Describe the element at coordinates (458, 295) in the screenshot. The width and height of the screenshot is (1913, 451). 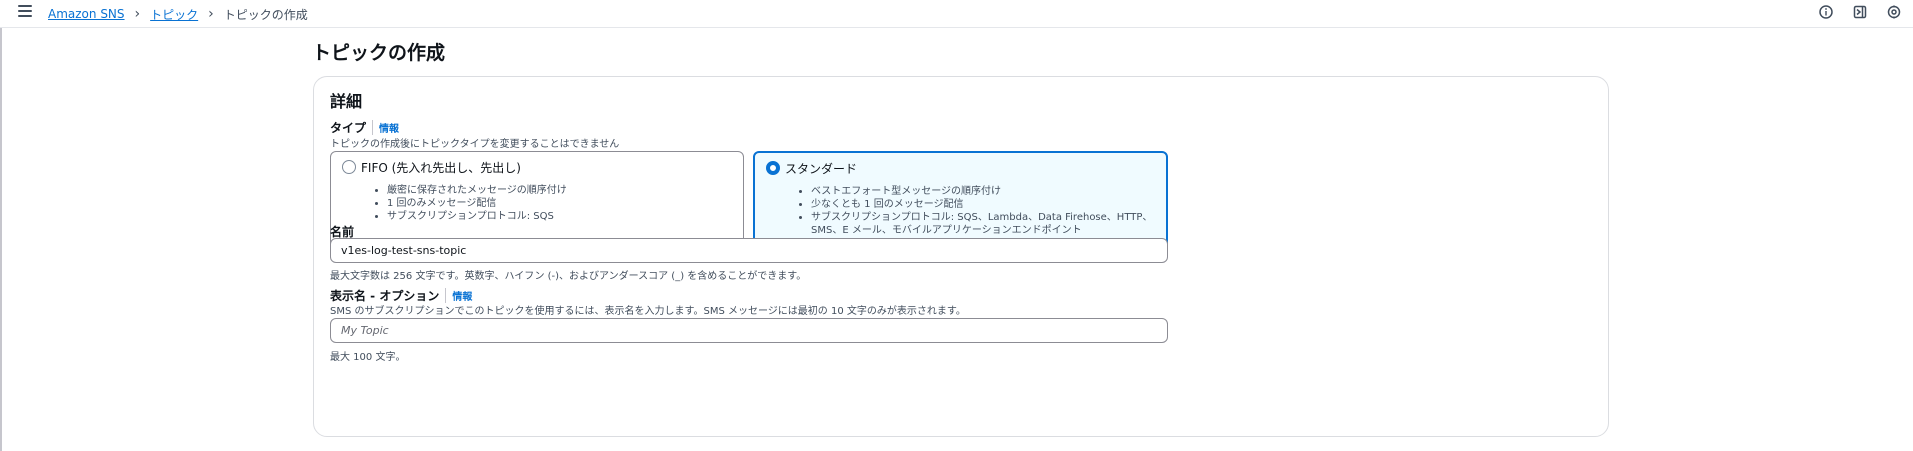
I see `display-name-info-link: 情報` at that location.